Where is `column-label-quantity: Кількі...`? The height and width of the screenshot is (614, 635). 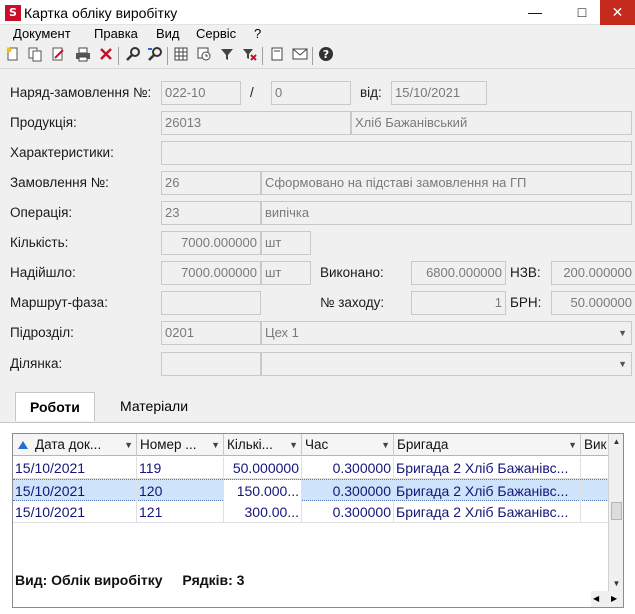
column-label-quantity: Кількі... is located at coordinates (250, 444).